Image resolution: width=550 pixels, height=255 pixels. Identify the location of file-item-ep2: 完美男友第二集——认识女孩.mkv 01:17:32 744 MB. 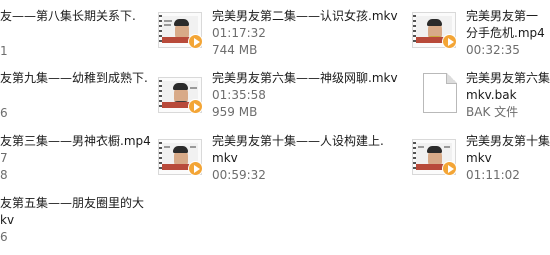
(283, 31).